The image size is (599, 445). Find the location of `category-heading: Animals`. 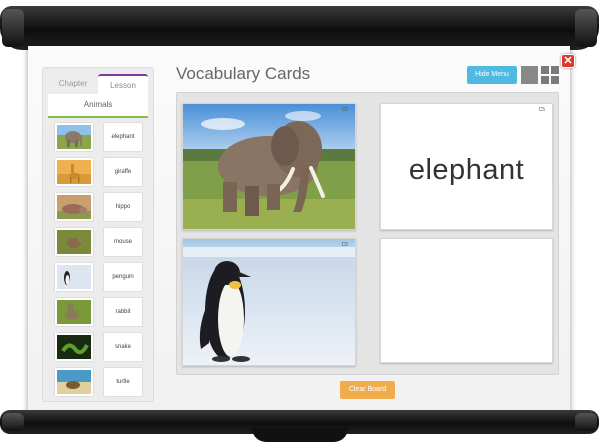

category-heading: Animals is located at coordinates (98, 106).